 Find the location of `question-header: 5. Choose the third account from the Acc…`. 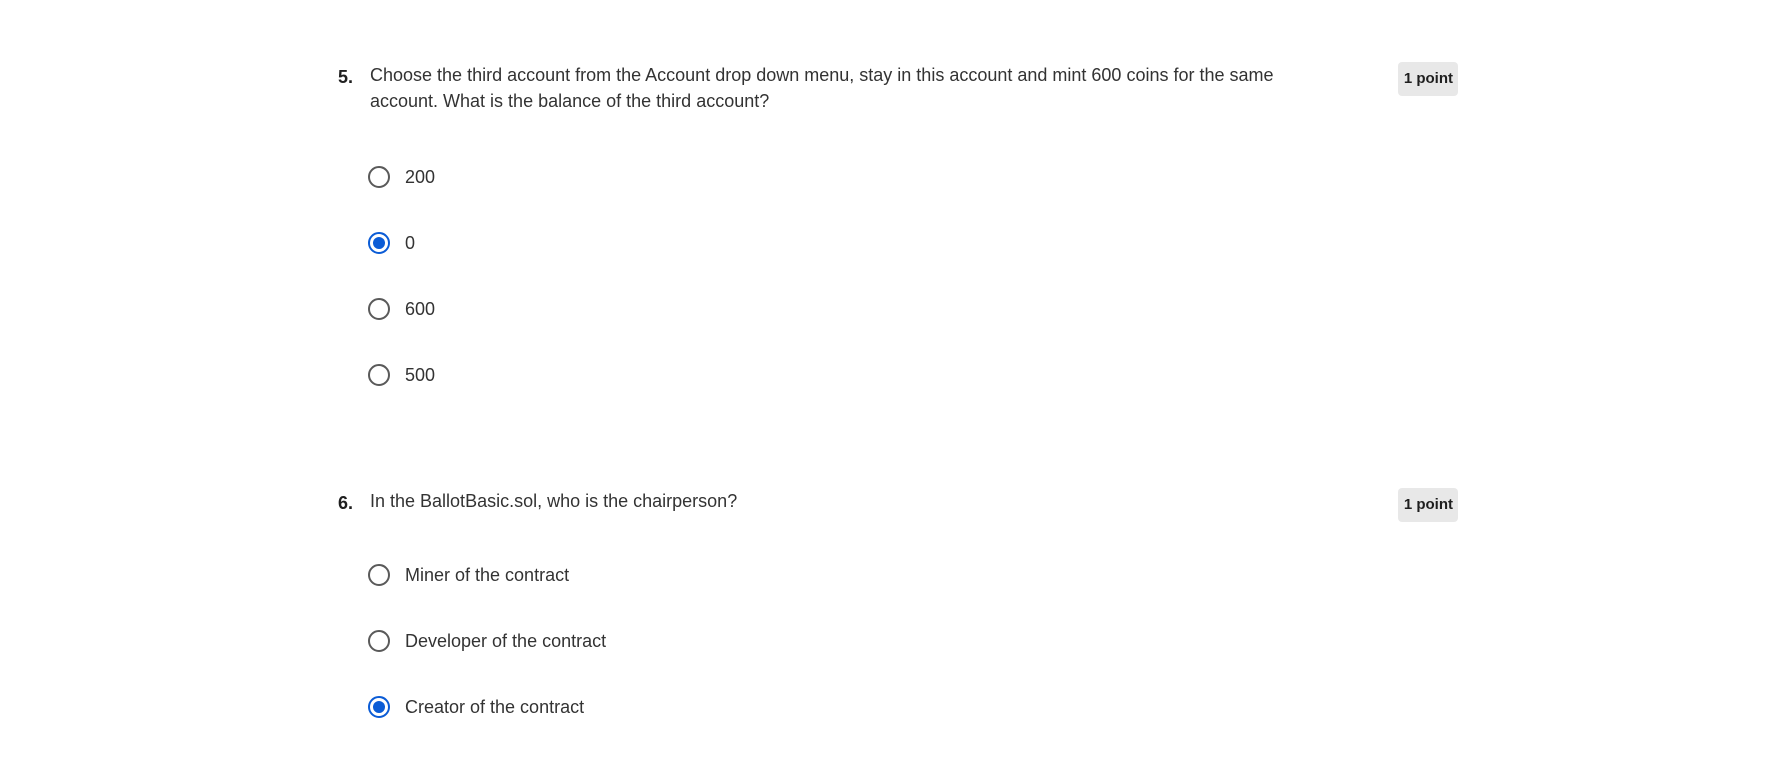

question-header: 5. Choose the third account from the Acc… is located at coordinates (898, 88).